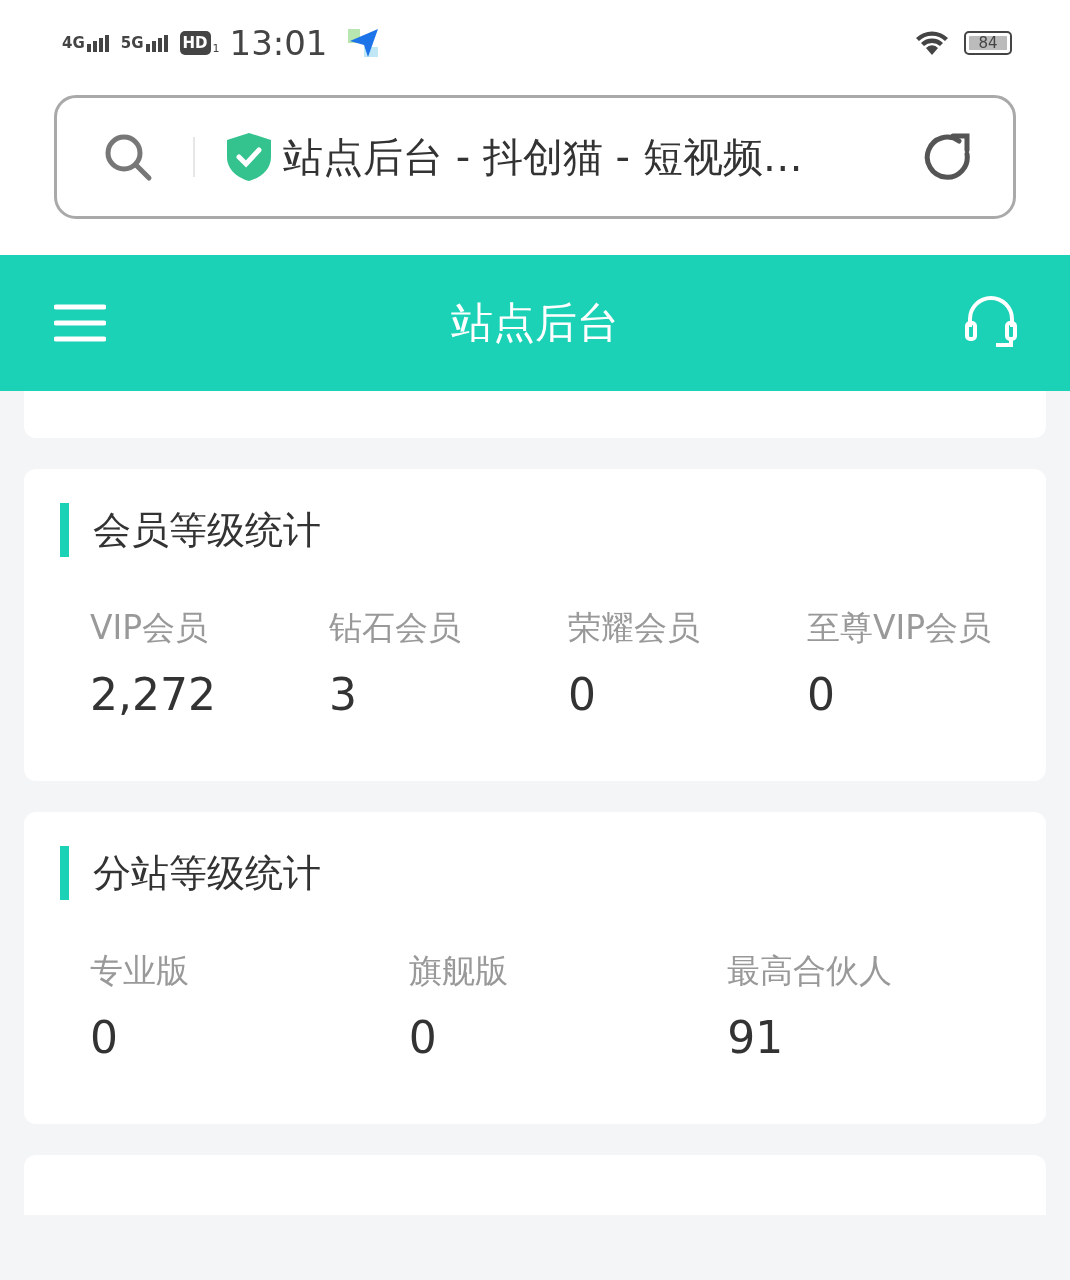 This screenshot has height=1280, width=1070. Describe the element at coordinates (395, 628) in the screenshot. I see `stat-label: 钻石会员` at that location.